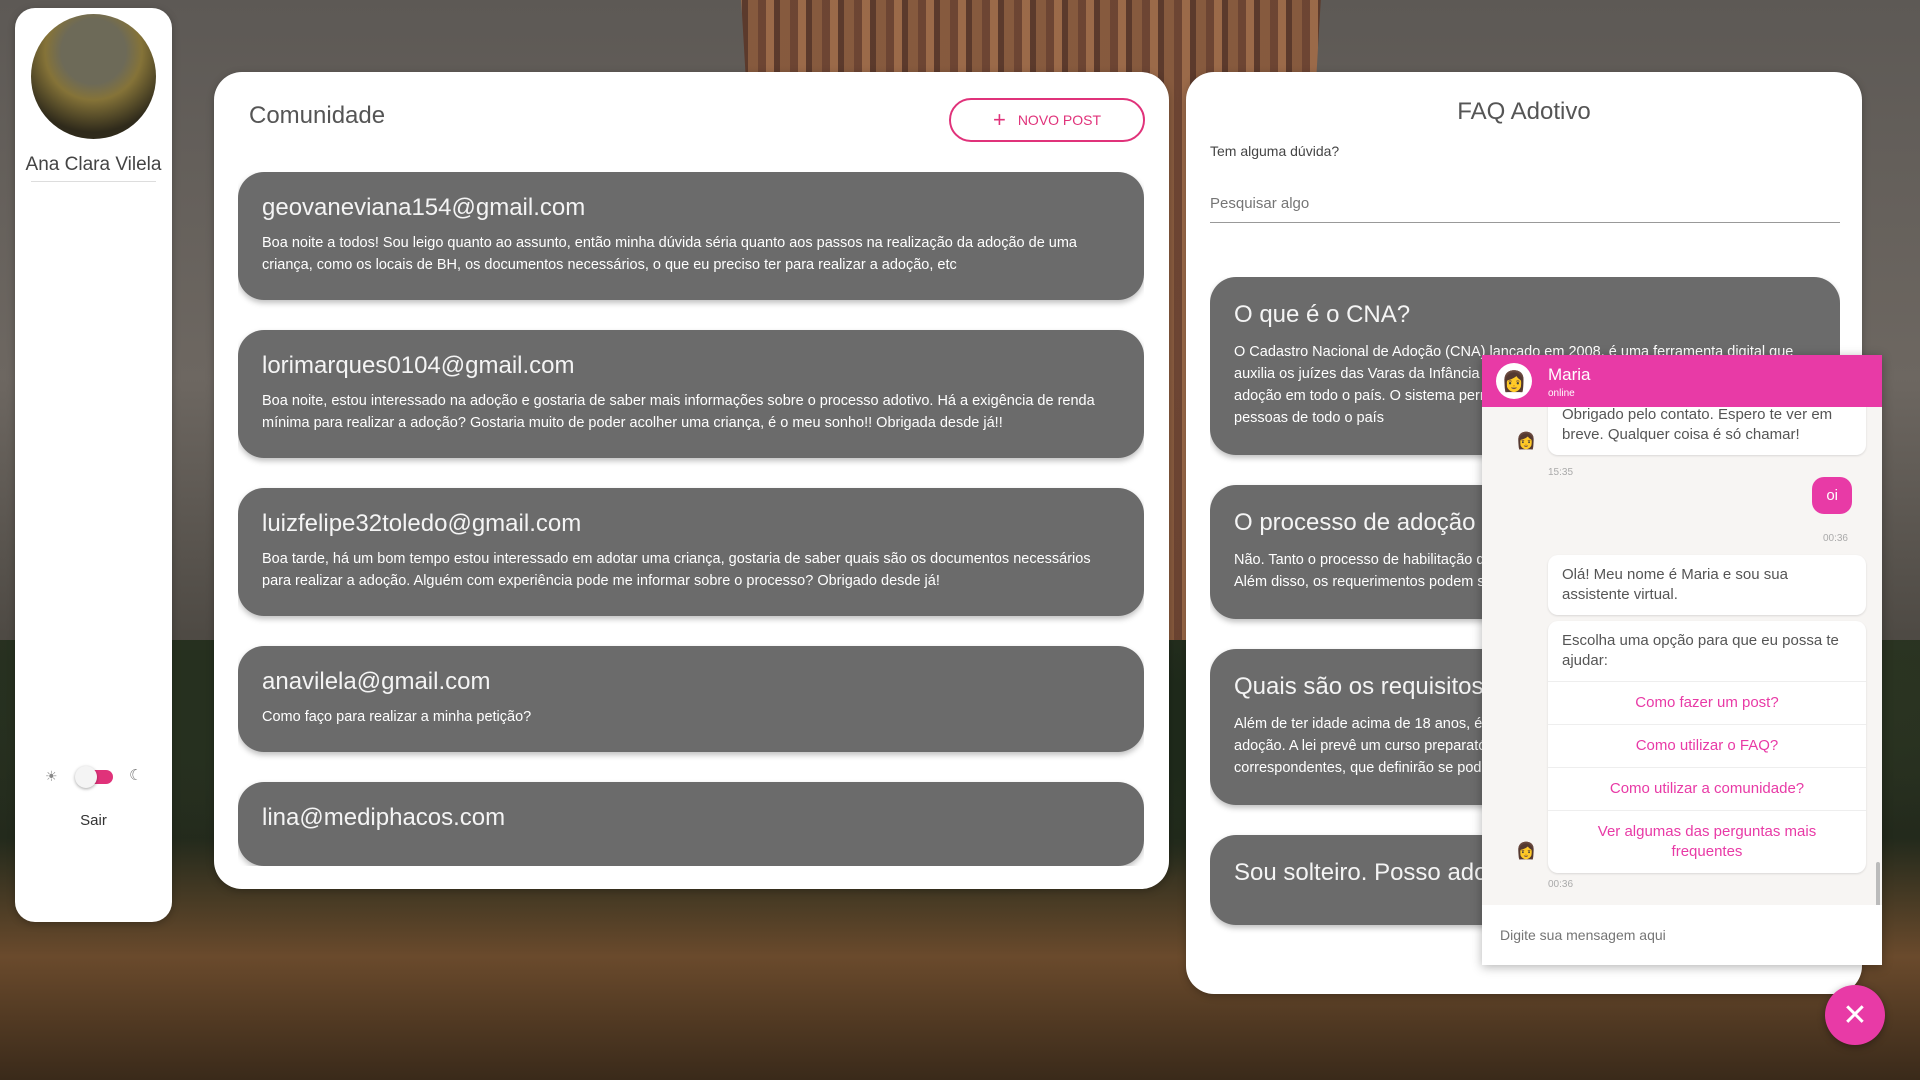 The image size is (1920, 1080). I want to click on toggle-knob, so click(86, 777).